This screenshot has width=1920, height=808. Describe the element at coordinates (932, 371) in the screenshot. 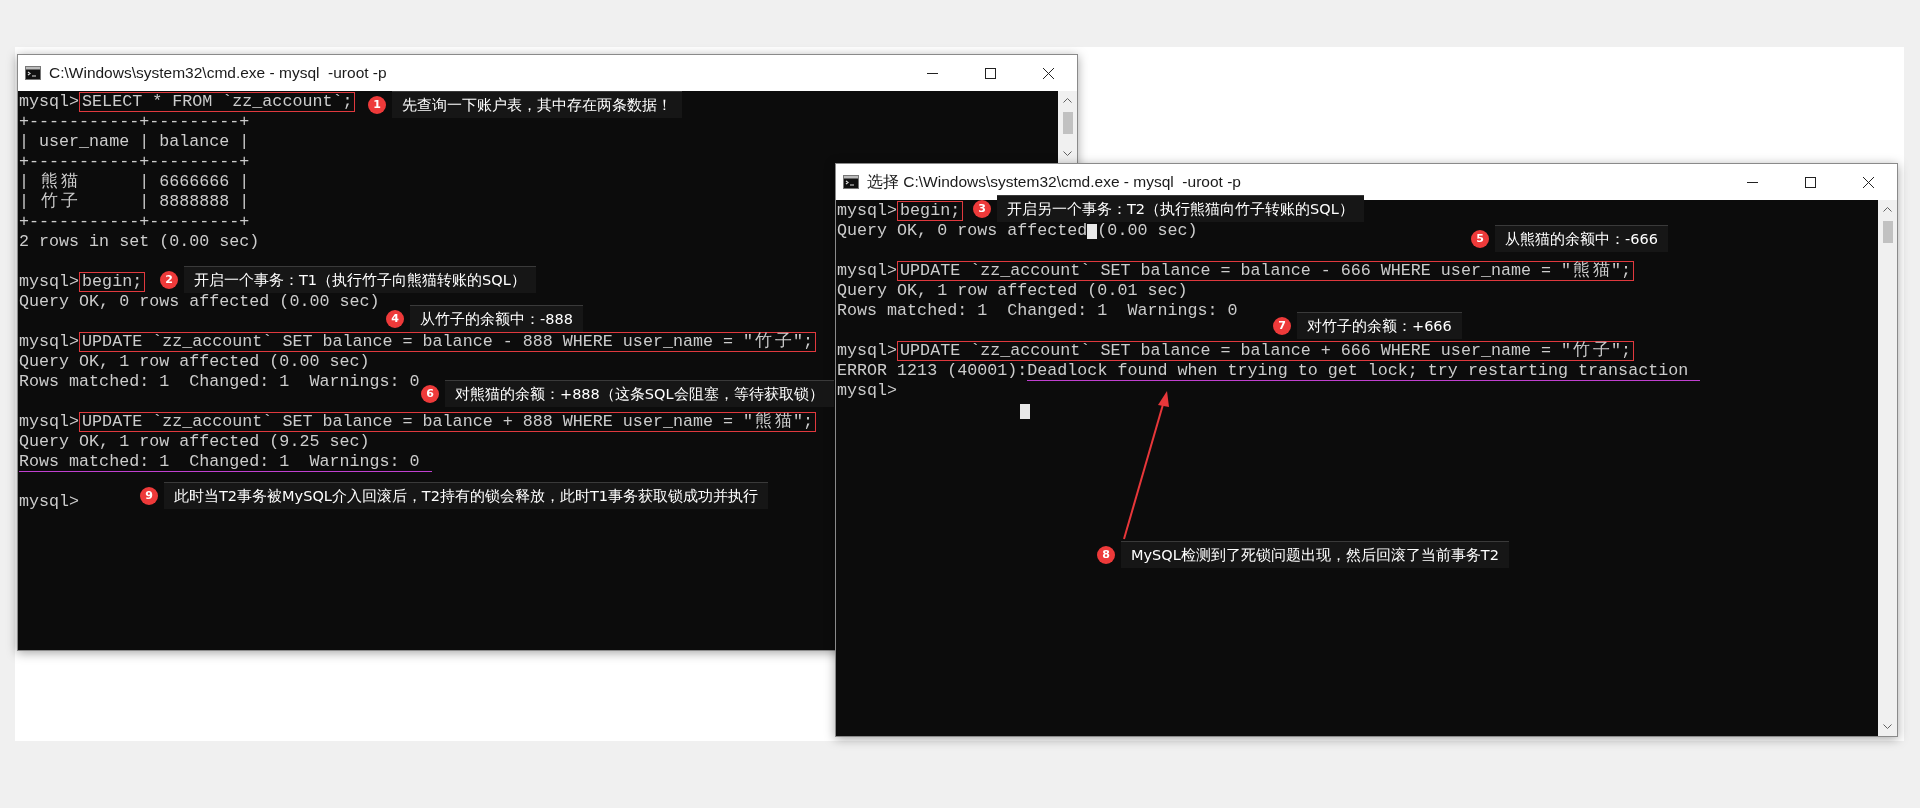

I see `terminal-text: ERROR 1213 (40001):` at that location.